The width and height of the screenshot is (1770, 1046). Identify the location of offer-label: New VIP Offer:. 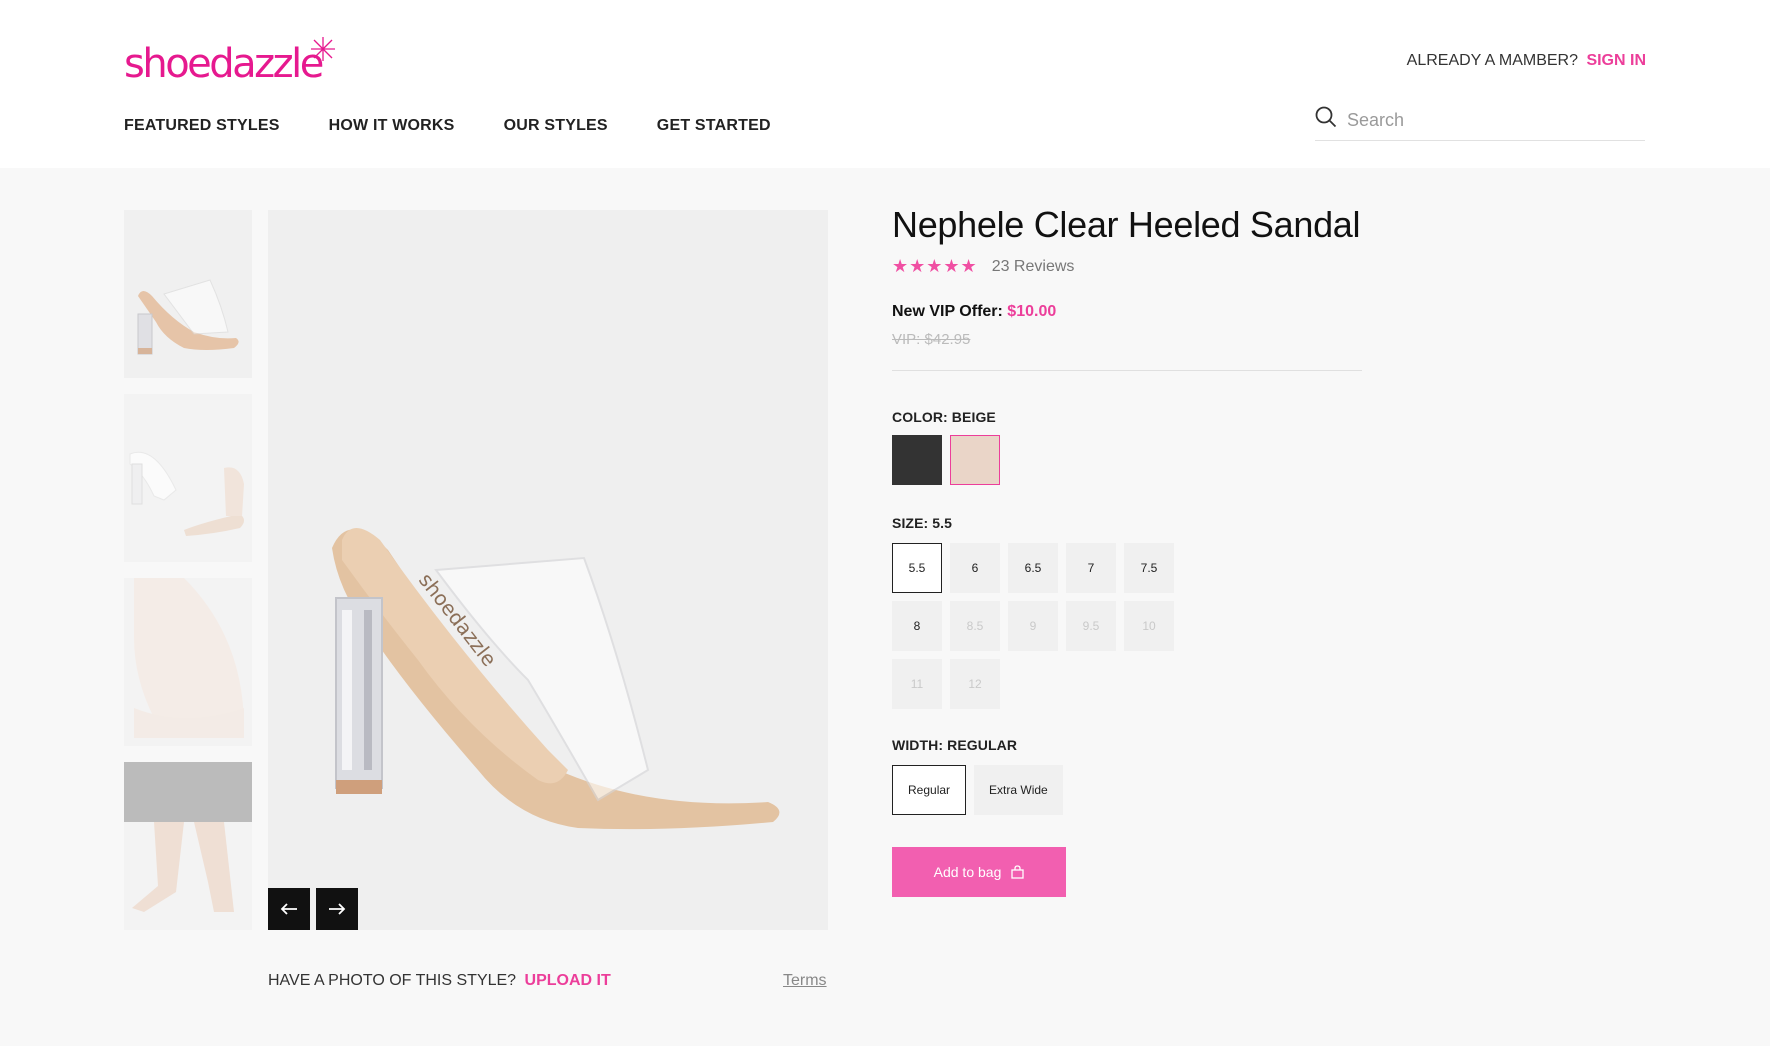
(947, 311).